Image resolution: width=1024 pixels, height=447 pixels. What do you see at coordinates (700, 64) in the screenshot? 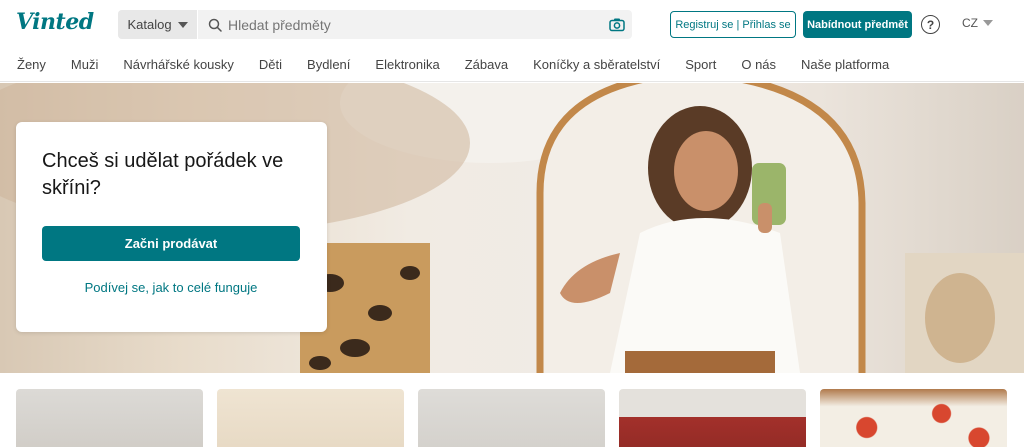
I see `nav-item-sport: Sport` at bounding box center [700, 64].